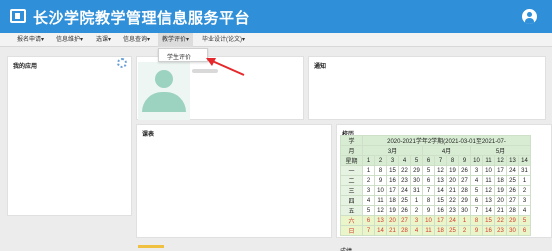 The width and height of the screenshot is (552, 251). Describe the element at coordinates (346, 248) in the screenshot. I see `grades-panel-title: 成绩` at that location.